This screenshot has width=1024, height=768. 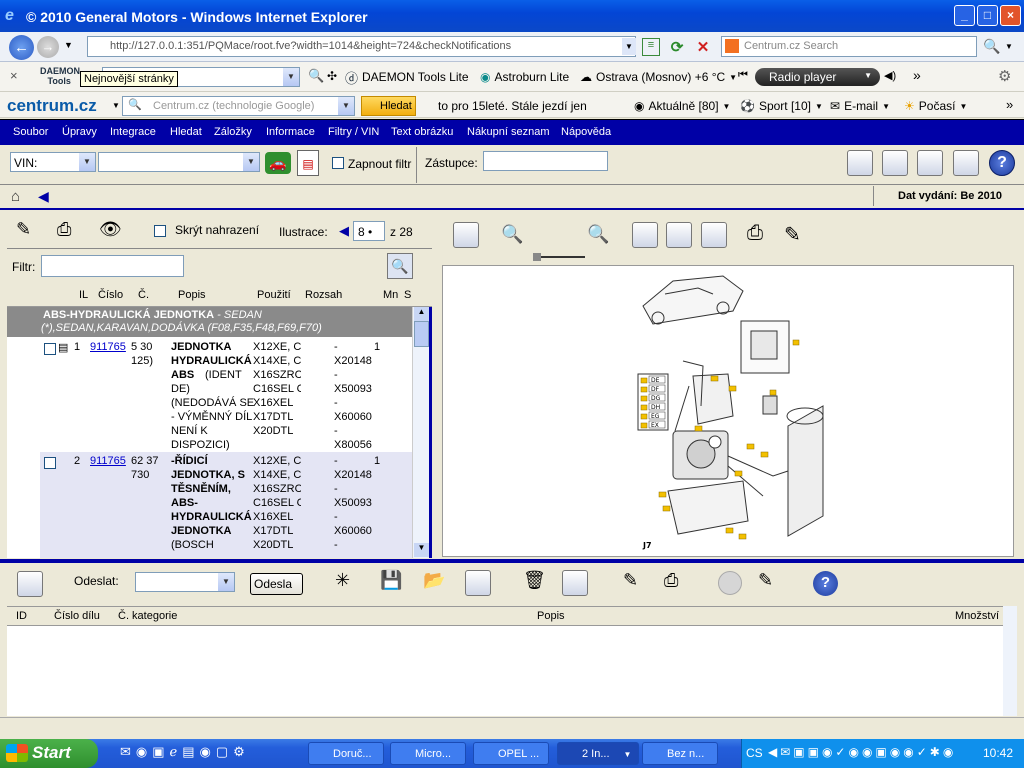 What do you see at coordinates (238, 106) in the screenshot?
I see `centrum-search-input: Centrum.cz (technologie Google) ▼` at bounding box center [238, 106].